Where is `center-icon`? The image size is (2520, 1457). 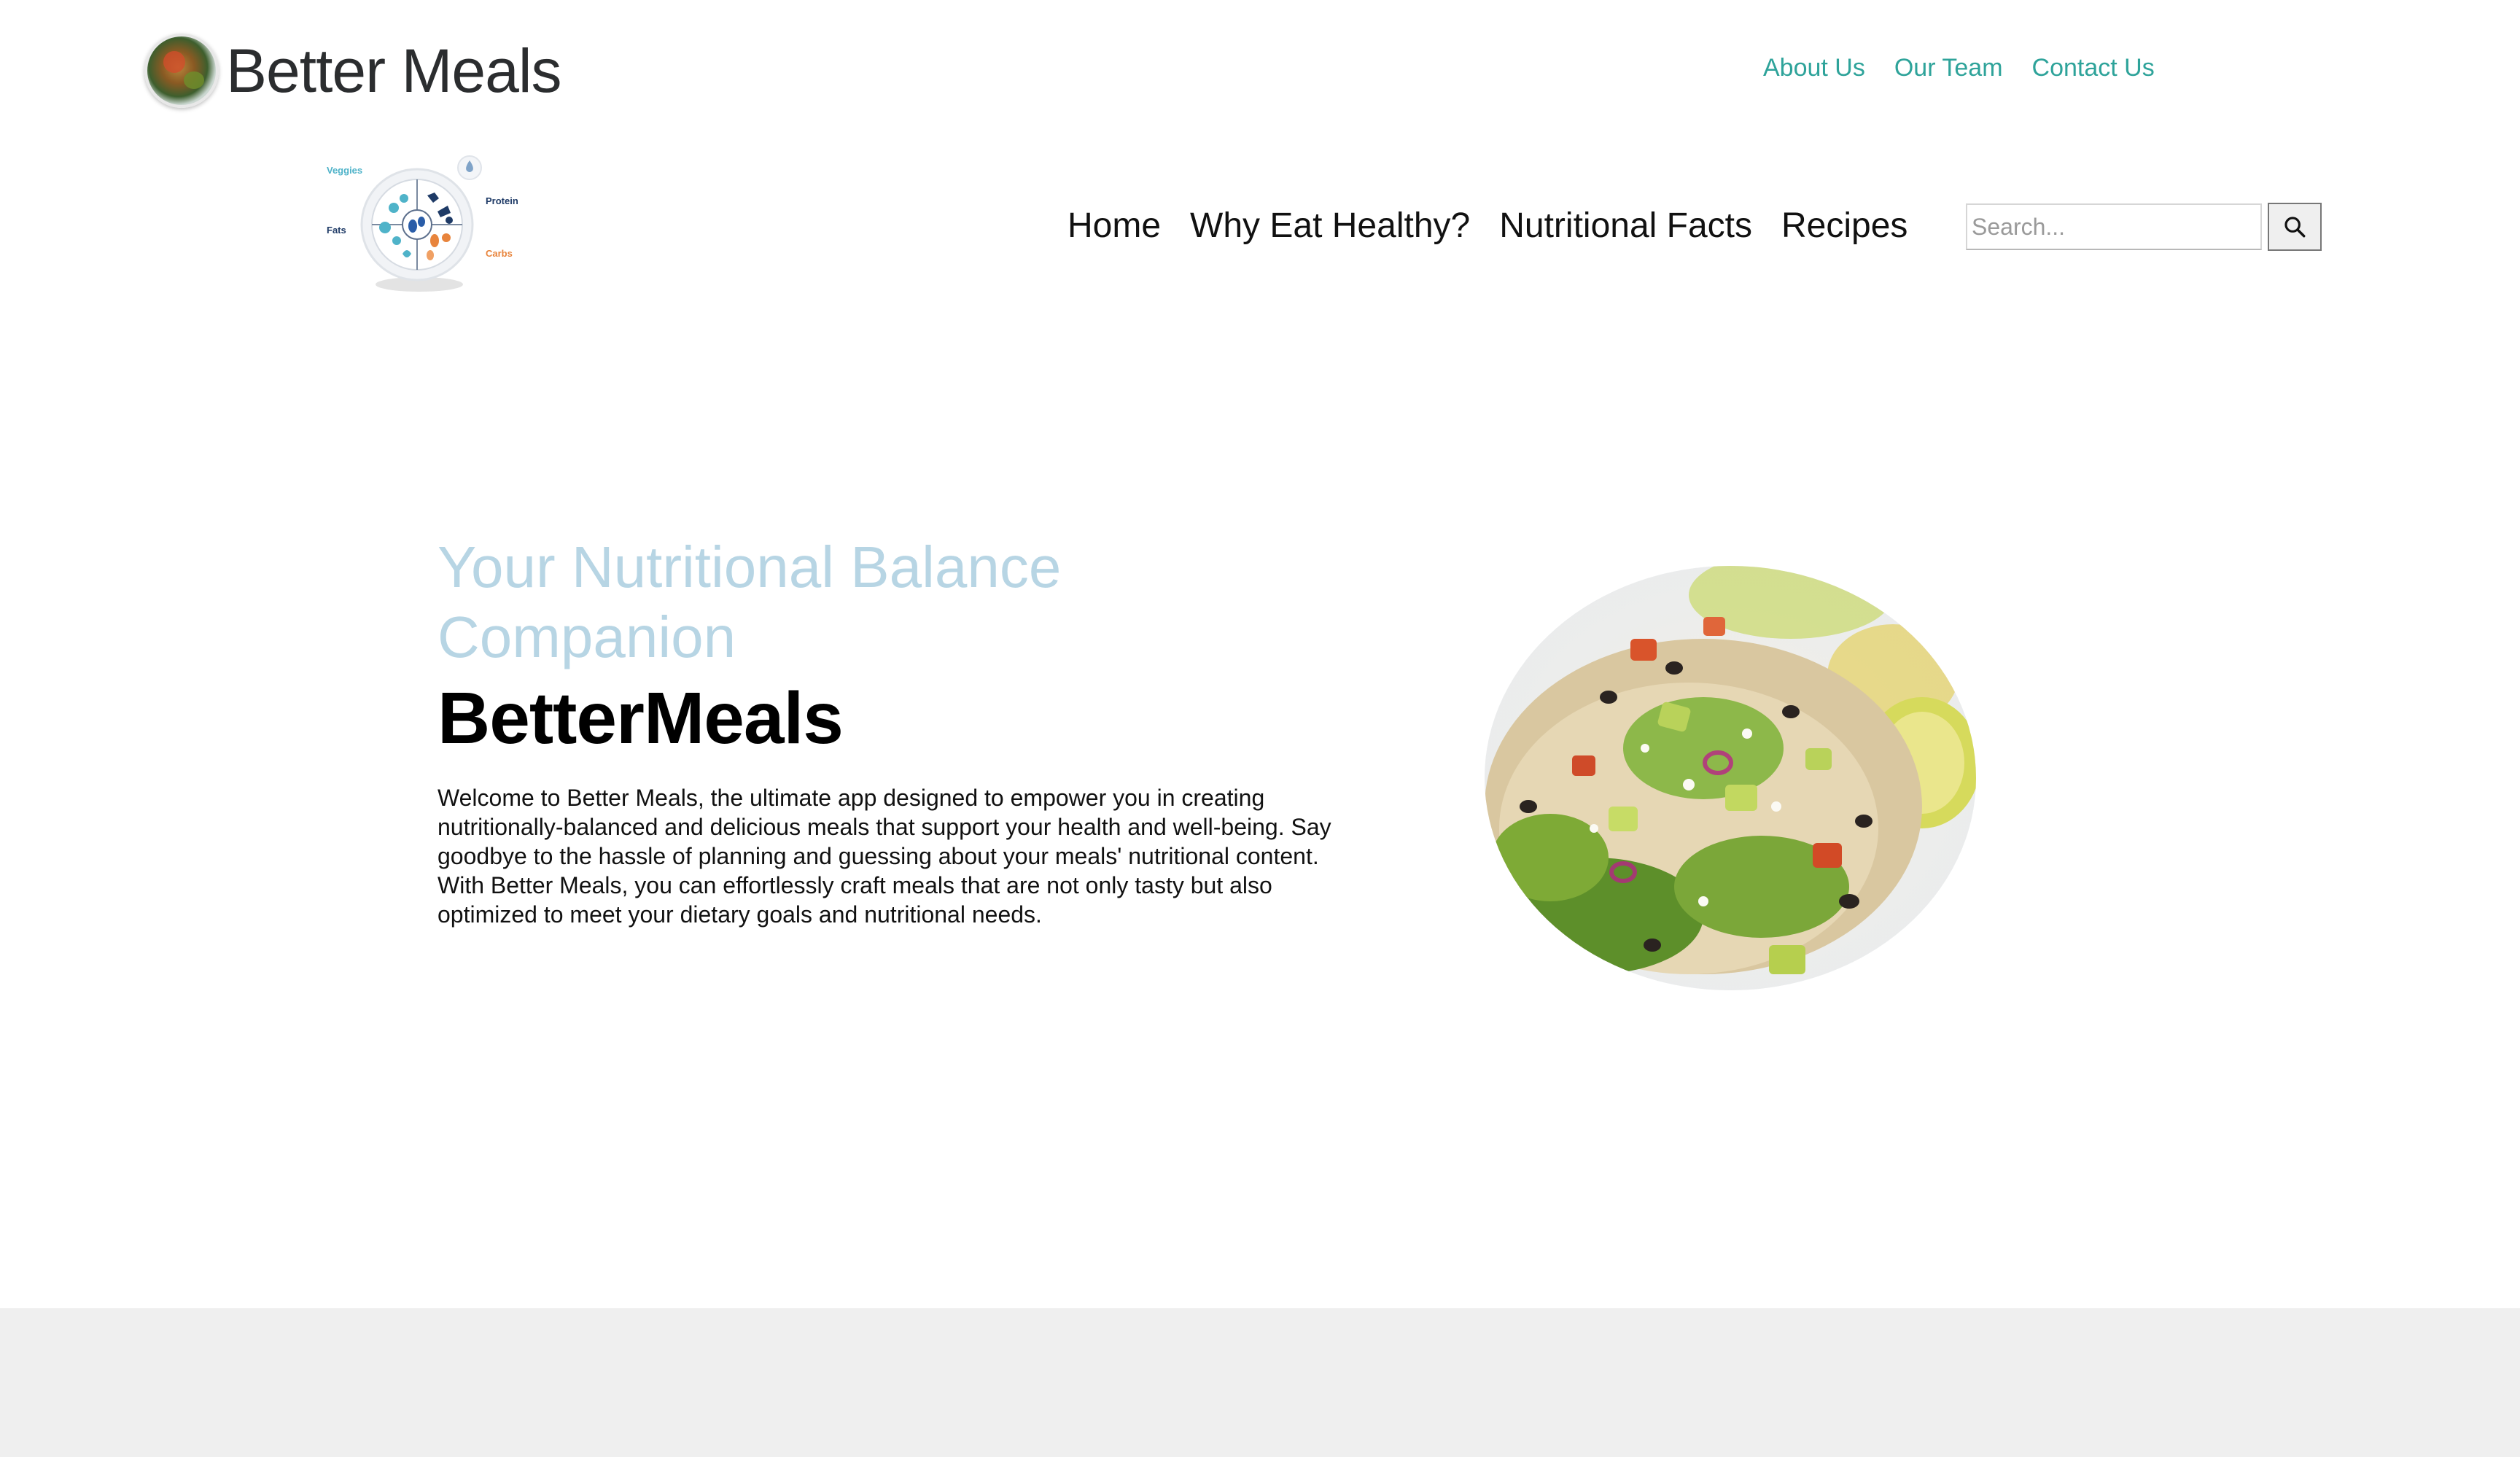 center-icon is located at coordinates (412, 226).